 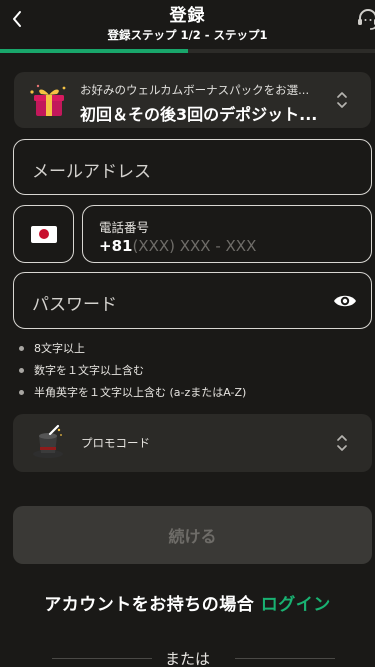 What do you see at coordinates (48, 100) in the screenshot?
I see `gift-box-icon` at bounding box center [48, 100].